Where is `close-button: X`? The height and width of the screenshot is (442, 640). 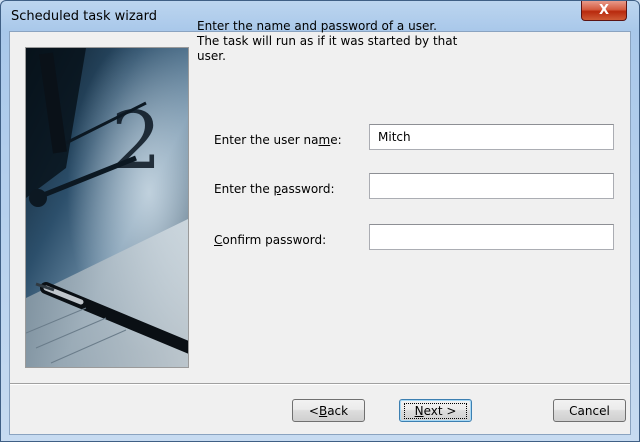
close-button: X is located at coordinates (604, 11).